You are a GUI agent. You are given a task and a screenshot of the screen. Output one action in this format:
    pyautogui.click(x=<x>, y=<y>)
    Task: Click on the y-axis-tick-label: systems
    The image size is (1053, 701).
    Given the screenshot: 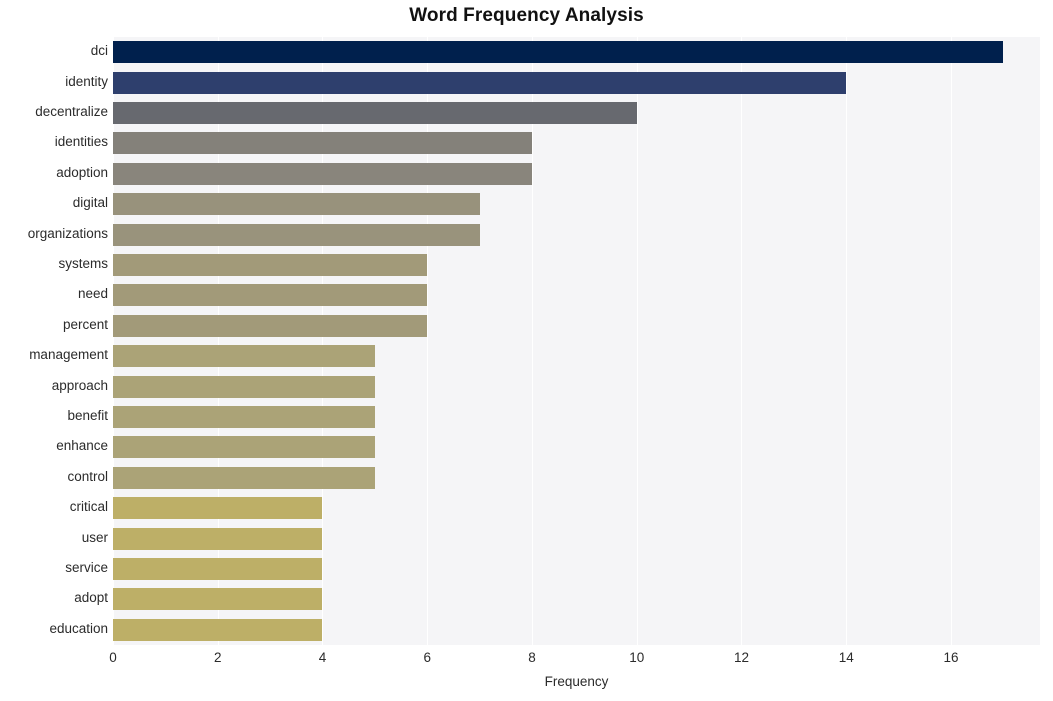 What is the action you would take?
    pyautogui.click(x=83, y=263)
    